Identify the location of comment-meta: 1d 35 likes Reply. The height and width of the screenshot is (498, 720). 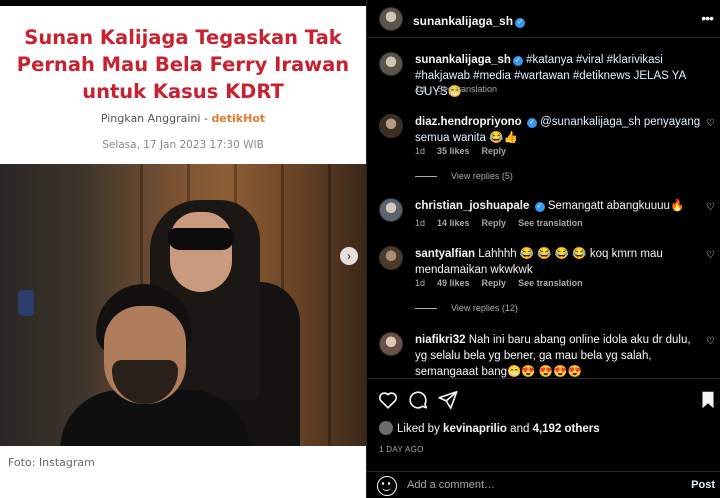
(466, 151).